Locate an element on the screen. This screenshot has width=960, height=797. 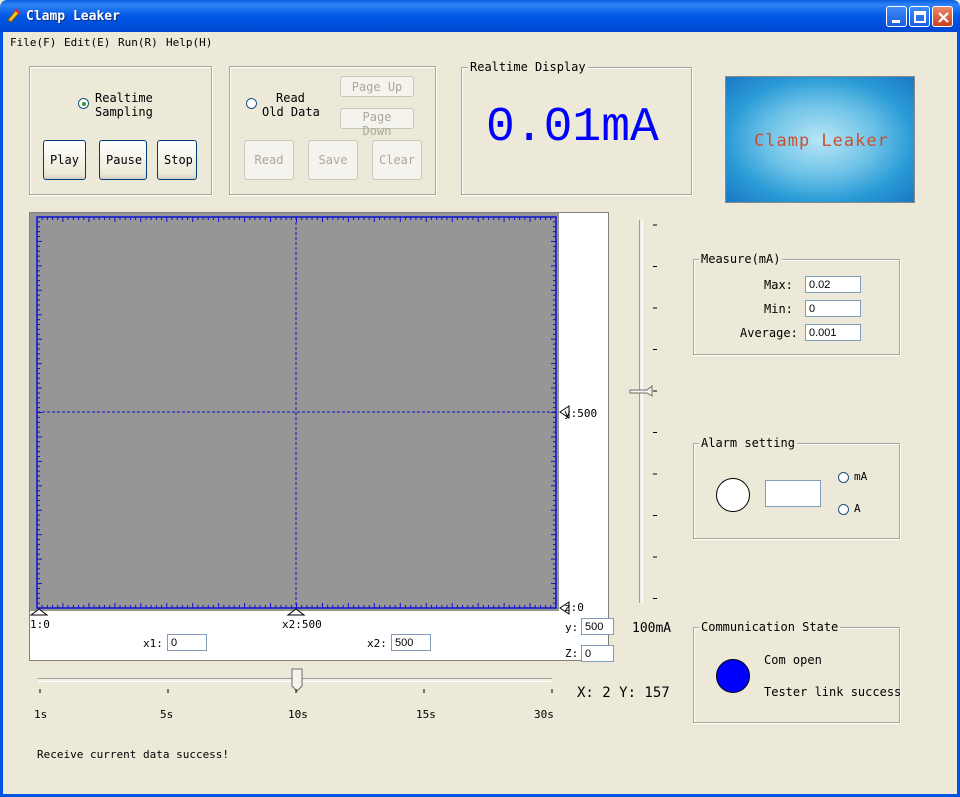
play-button: Play is located at coordinates (64, 160).